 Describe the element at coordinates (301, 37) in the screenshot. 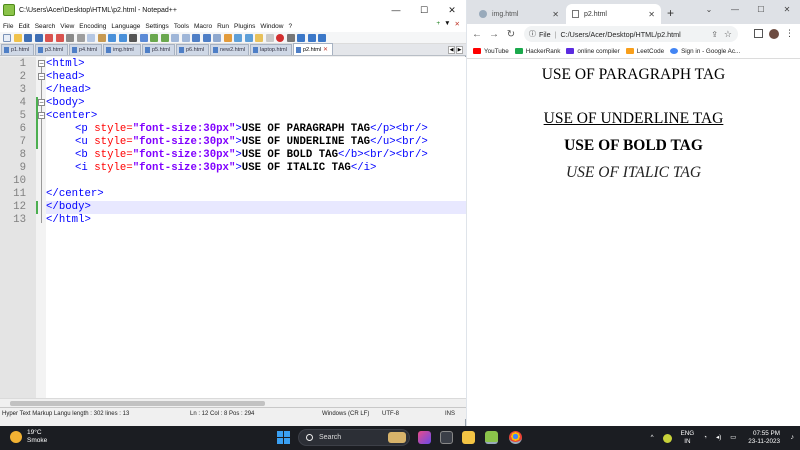

I see `play-macro-icon` at that location.